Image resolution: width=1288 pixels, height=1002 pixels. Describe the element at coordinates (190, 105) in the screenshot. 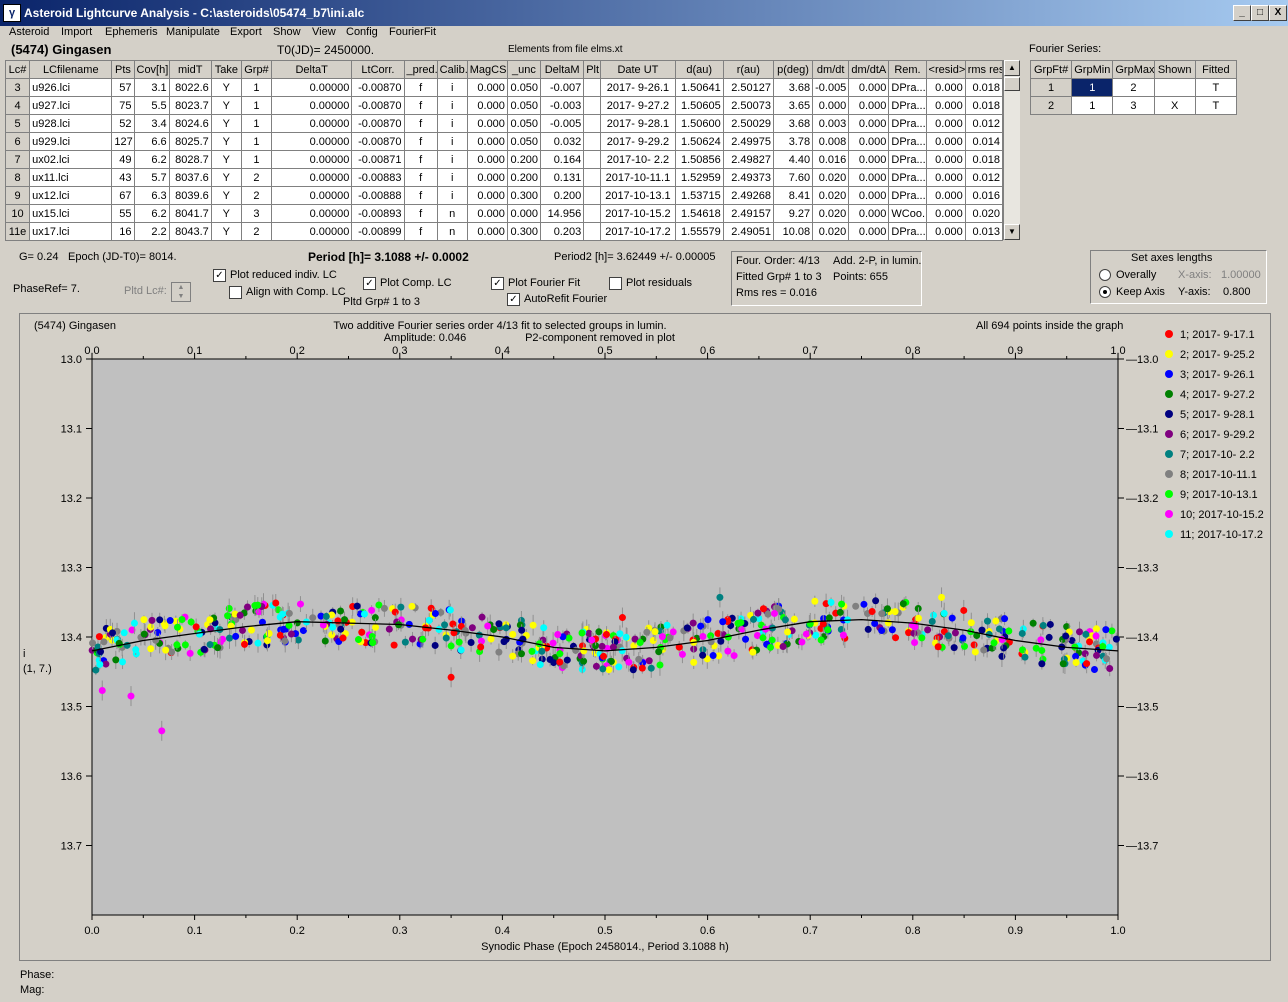

I see `table-cell: 8023.7` at that location.